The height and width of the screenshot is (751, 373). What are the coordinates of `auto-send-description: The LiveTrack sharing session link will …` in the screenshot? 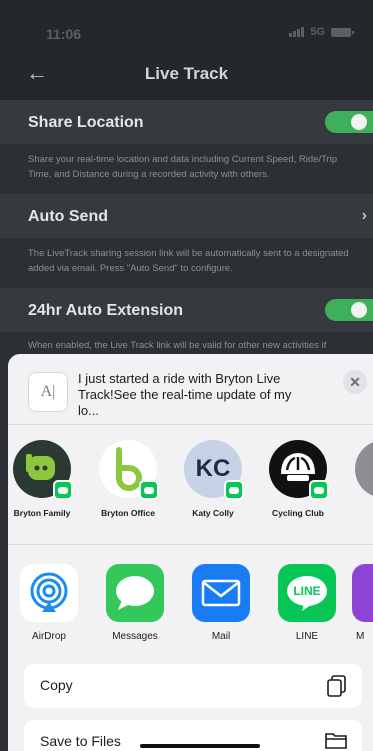 It's located at (188, 261).